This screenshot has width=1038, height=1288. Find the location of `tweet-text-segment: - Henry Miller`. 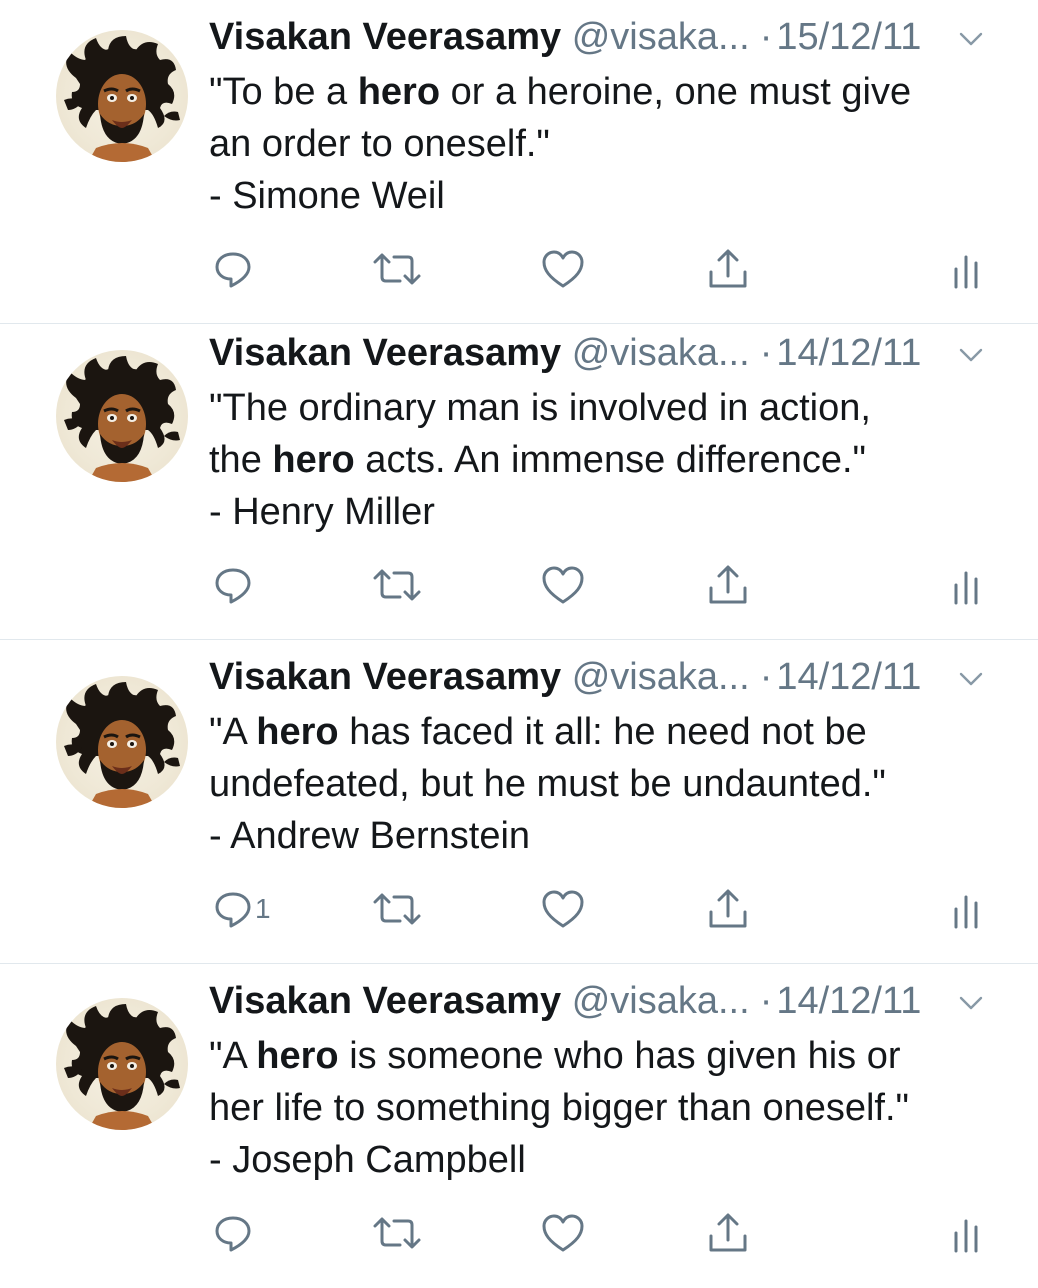

tweet-text-segment: - Henry Miller is located at coordinates (322, 512).